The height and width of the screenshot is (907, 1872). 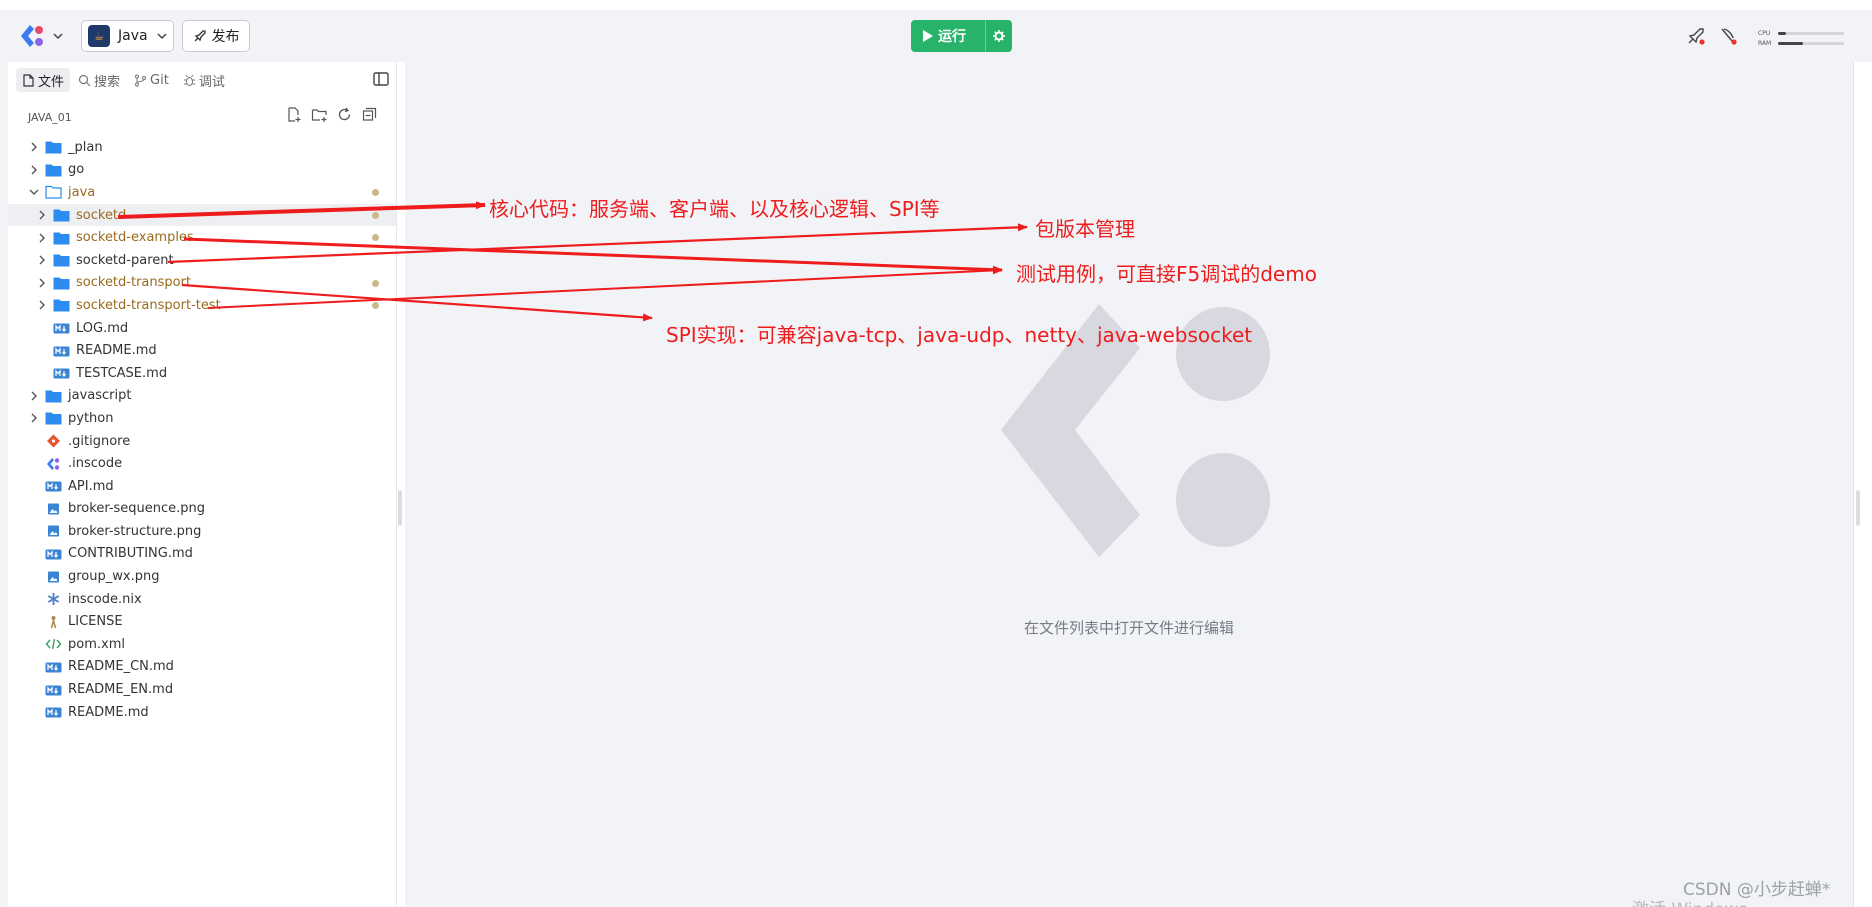 I want to click on tree-file-row: CONTRIBUTING.md, so click(x=202, y=554).